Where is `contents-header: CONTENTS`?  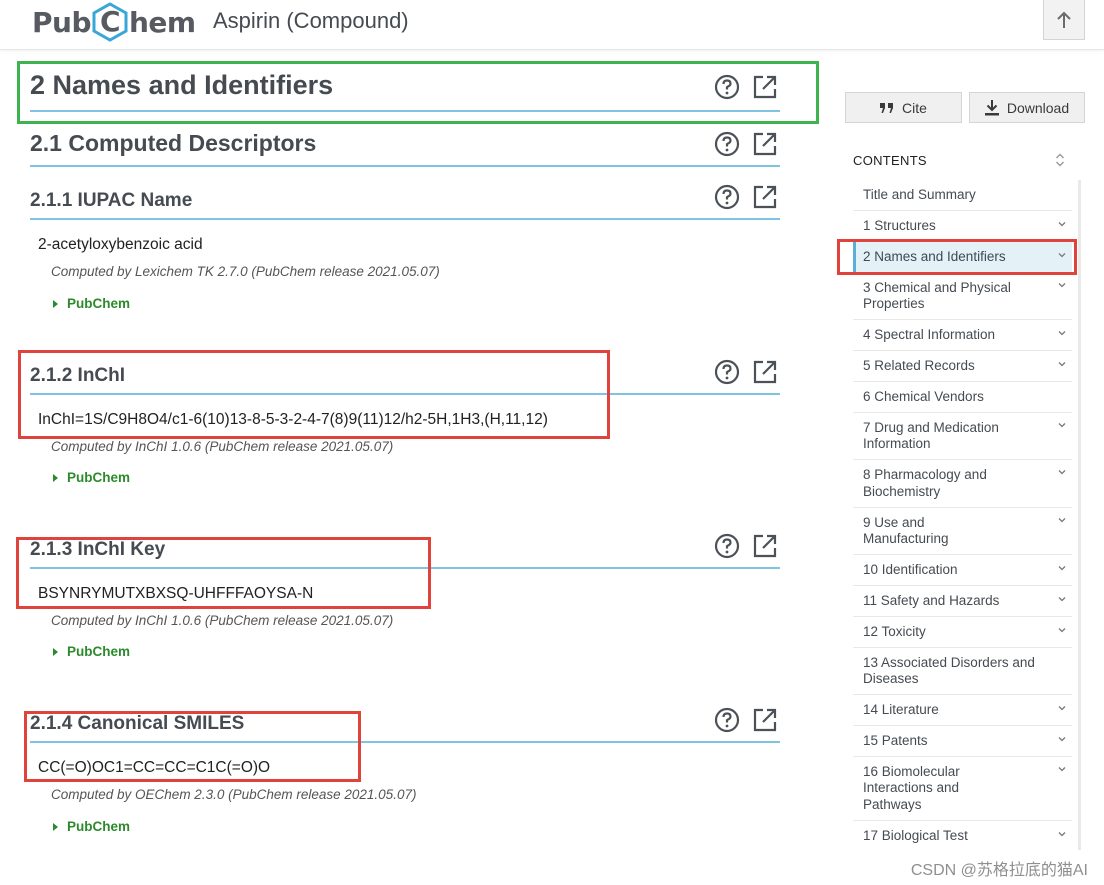
contents-header: CONTENTS is located at coordinates (965, 159).